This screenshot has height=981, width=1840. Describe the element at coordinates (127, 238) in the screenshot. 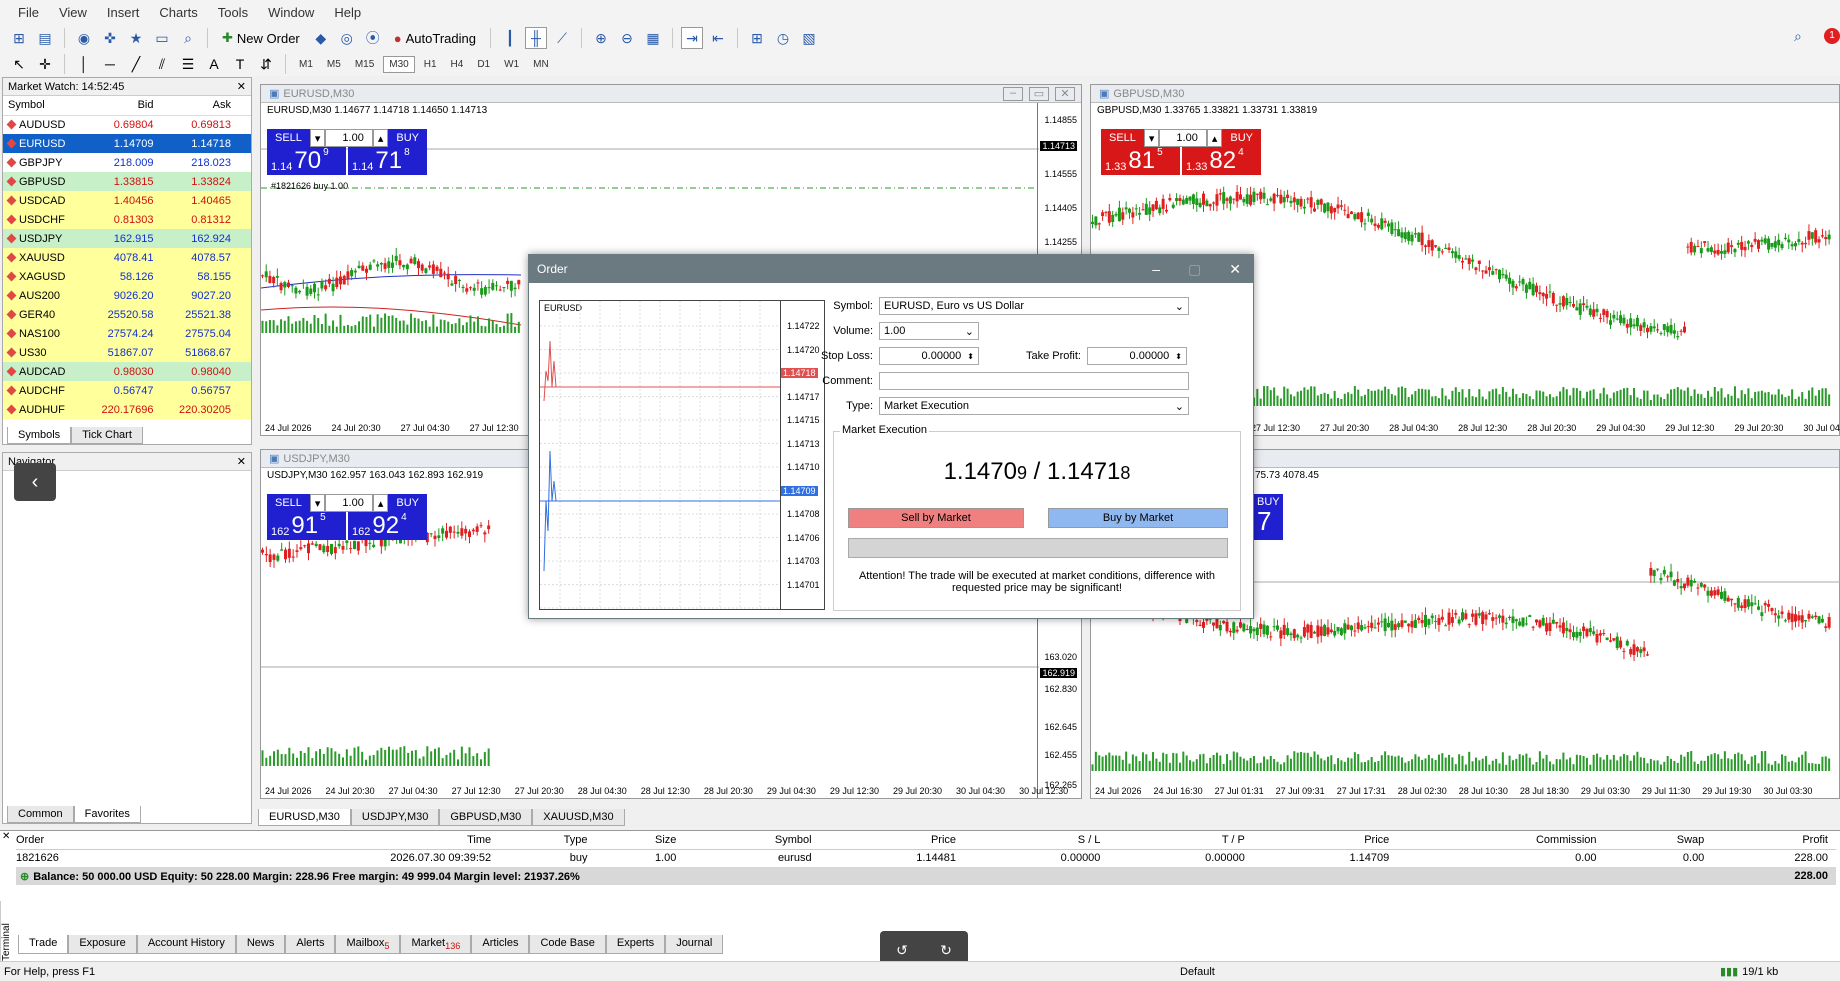

I see `market-watch-row: USDJPY 162.915 162.924` at that location.